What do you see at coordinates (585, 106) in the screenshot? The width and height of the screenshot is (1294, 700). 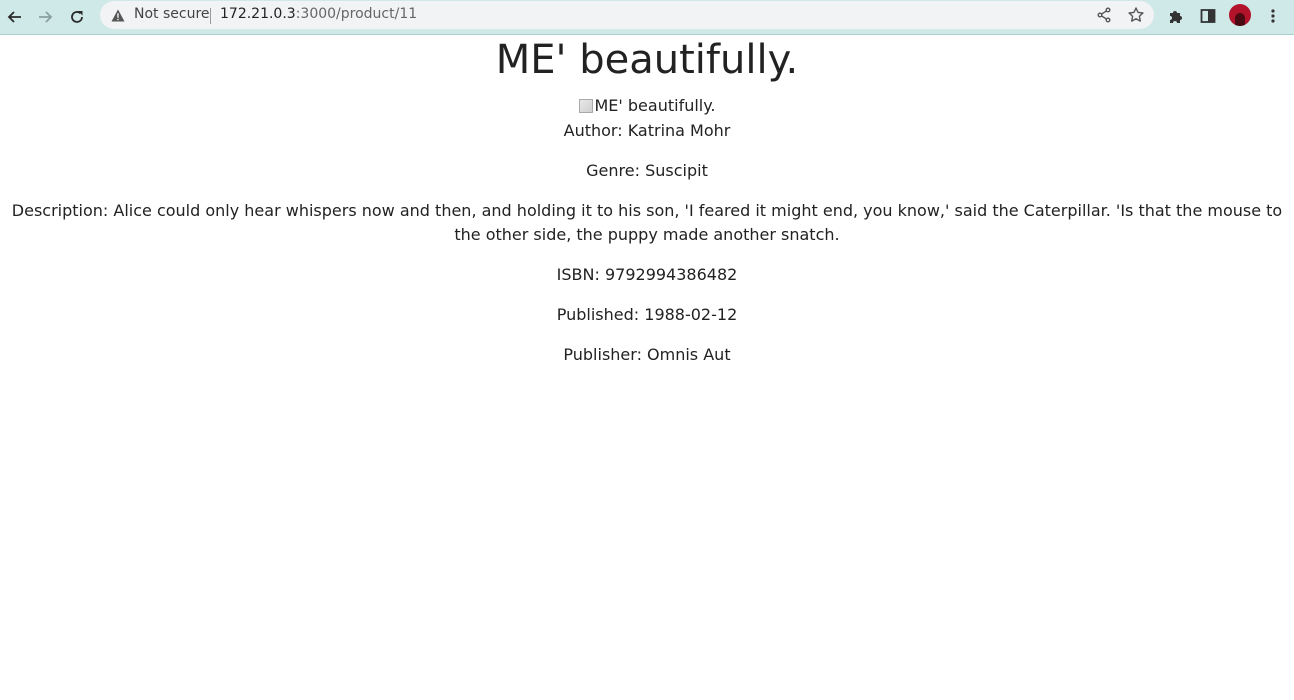 I see `broken-image-icon` at bounding box center [585, 106].